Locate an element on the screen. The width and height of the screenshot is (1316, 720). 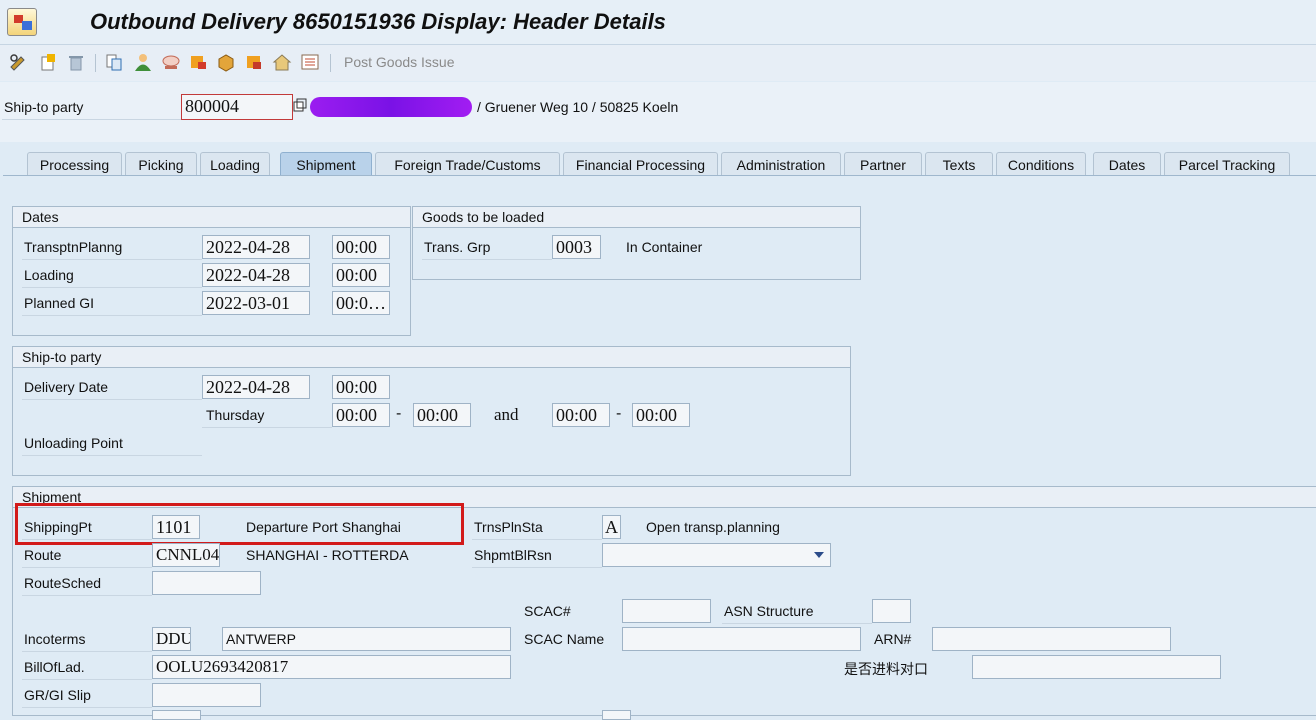
home-icon is located at coordinates (282, 62).